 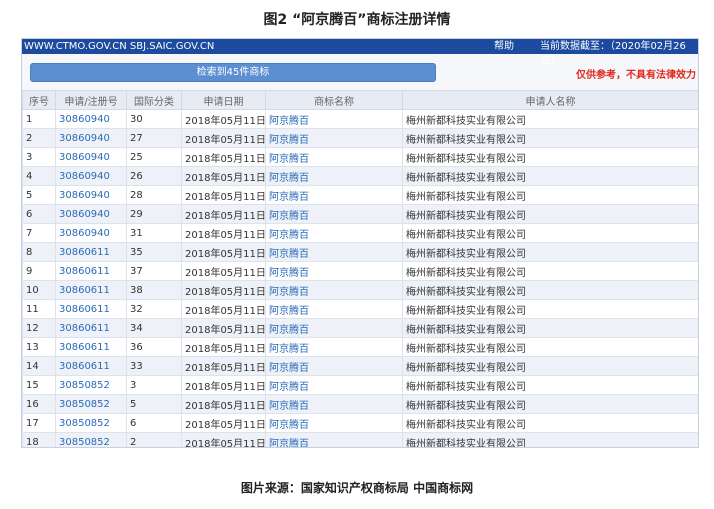 I want to click on class-cell: 6, so click(x=154, y=423).